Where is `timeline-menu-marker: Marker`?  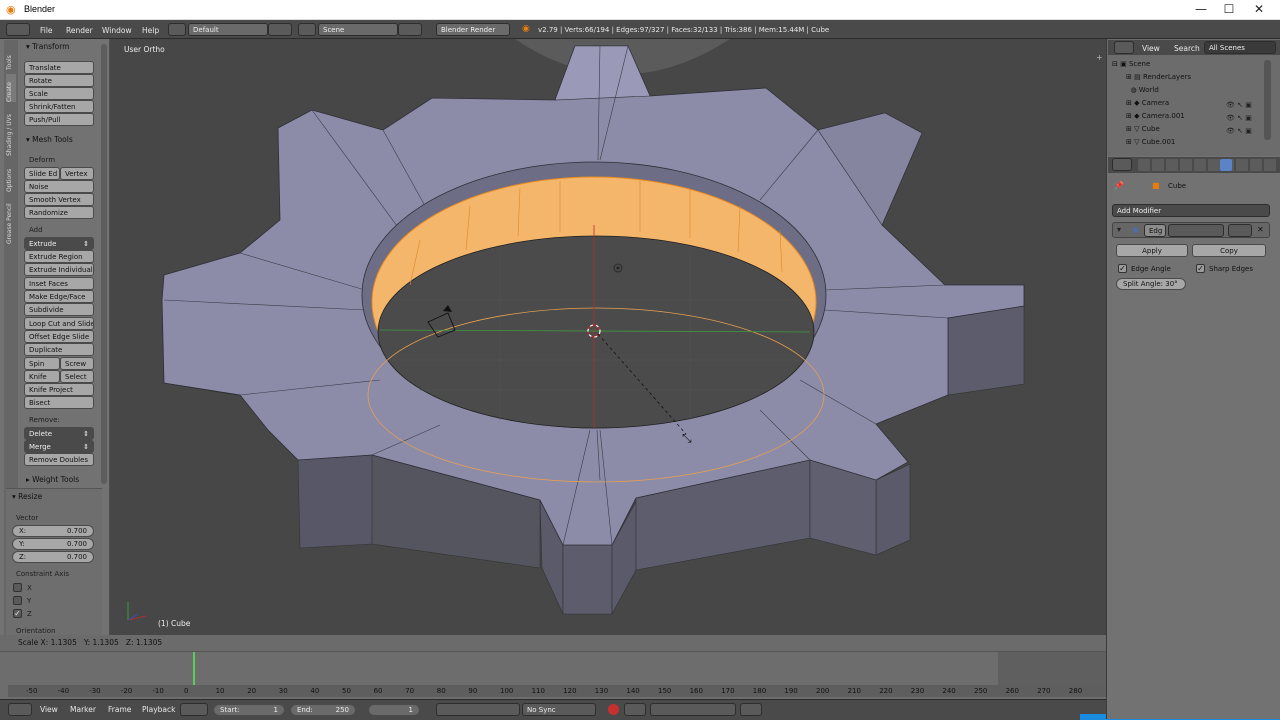
timeline-menu-marker: Marker is located at coordinates (83, 709).